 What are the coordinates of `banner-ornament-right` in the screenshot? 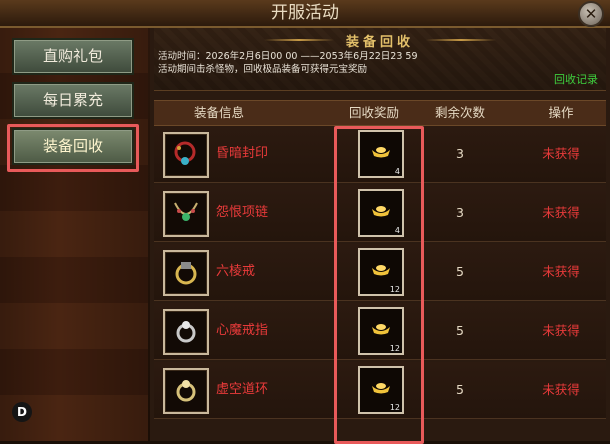 It's located at (461, 40).